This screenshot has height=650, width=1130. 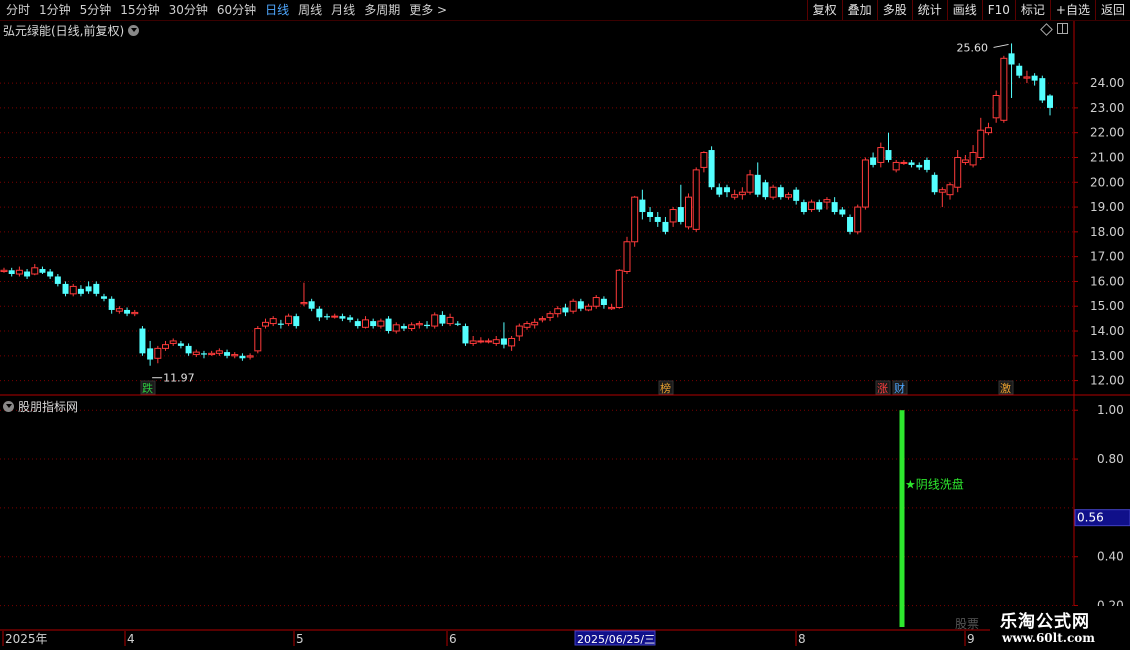 I want to click on event-marker-label: 榜, so click(x=665, y=388).